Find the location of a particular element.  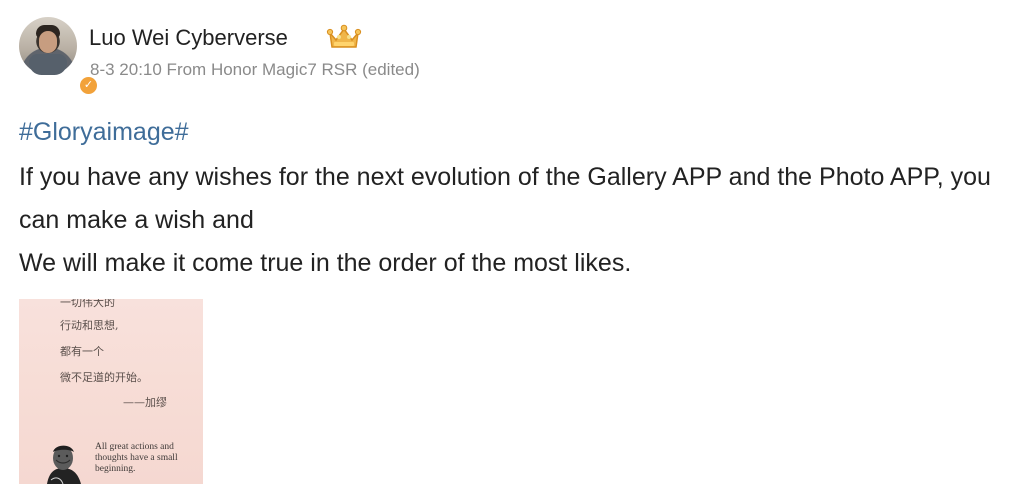

author-name: Luo Wei Cyberverse is located at coordinates (188, 38).